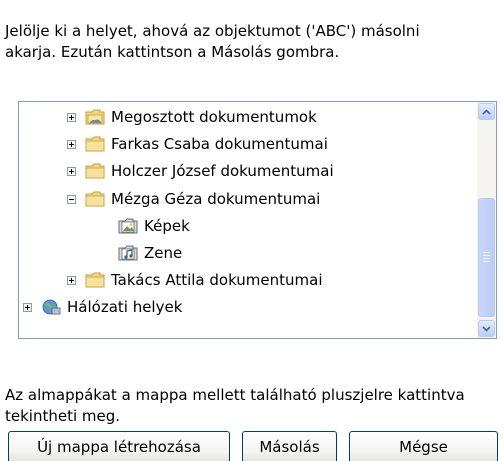 Image resolution: width=503 pixels, height=461 pixels. I want to click on vertical-scrollbar, so click(486, 220).